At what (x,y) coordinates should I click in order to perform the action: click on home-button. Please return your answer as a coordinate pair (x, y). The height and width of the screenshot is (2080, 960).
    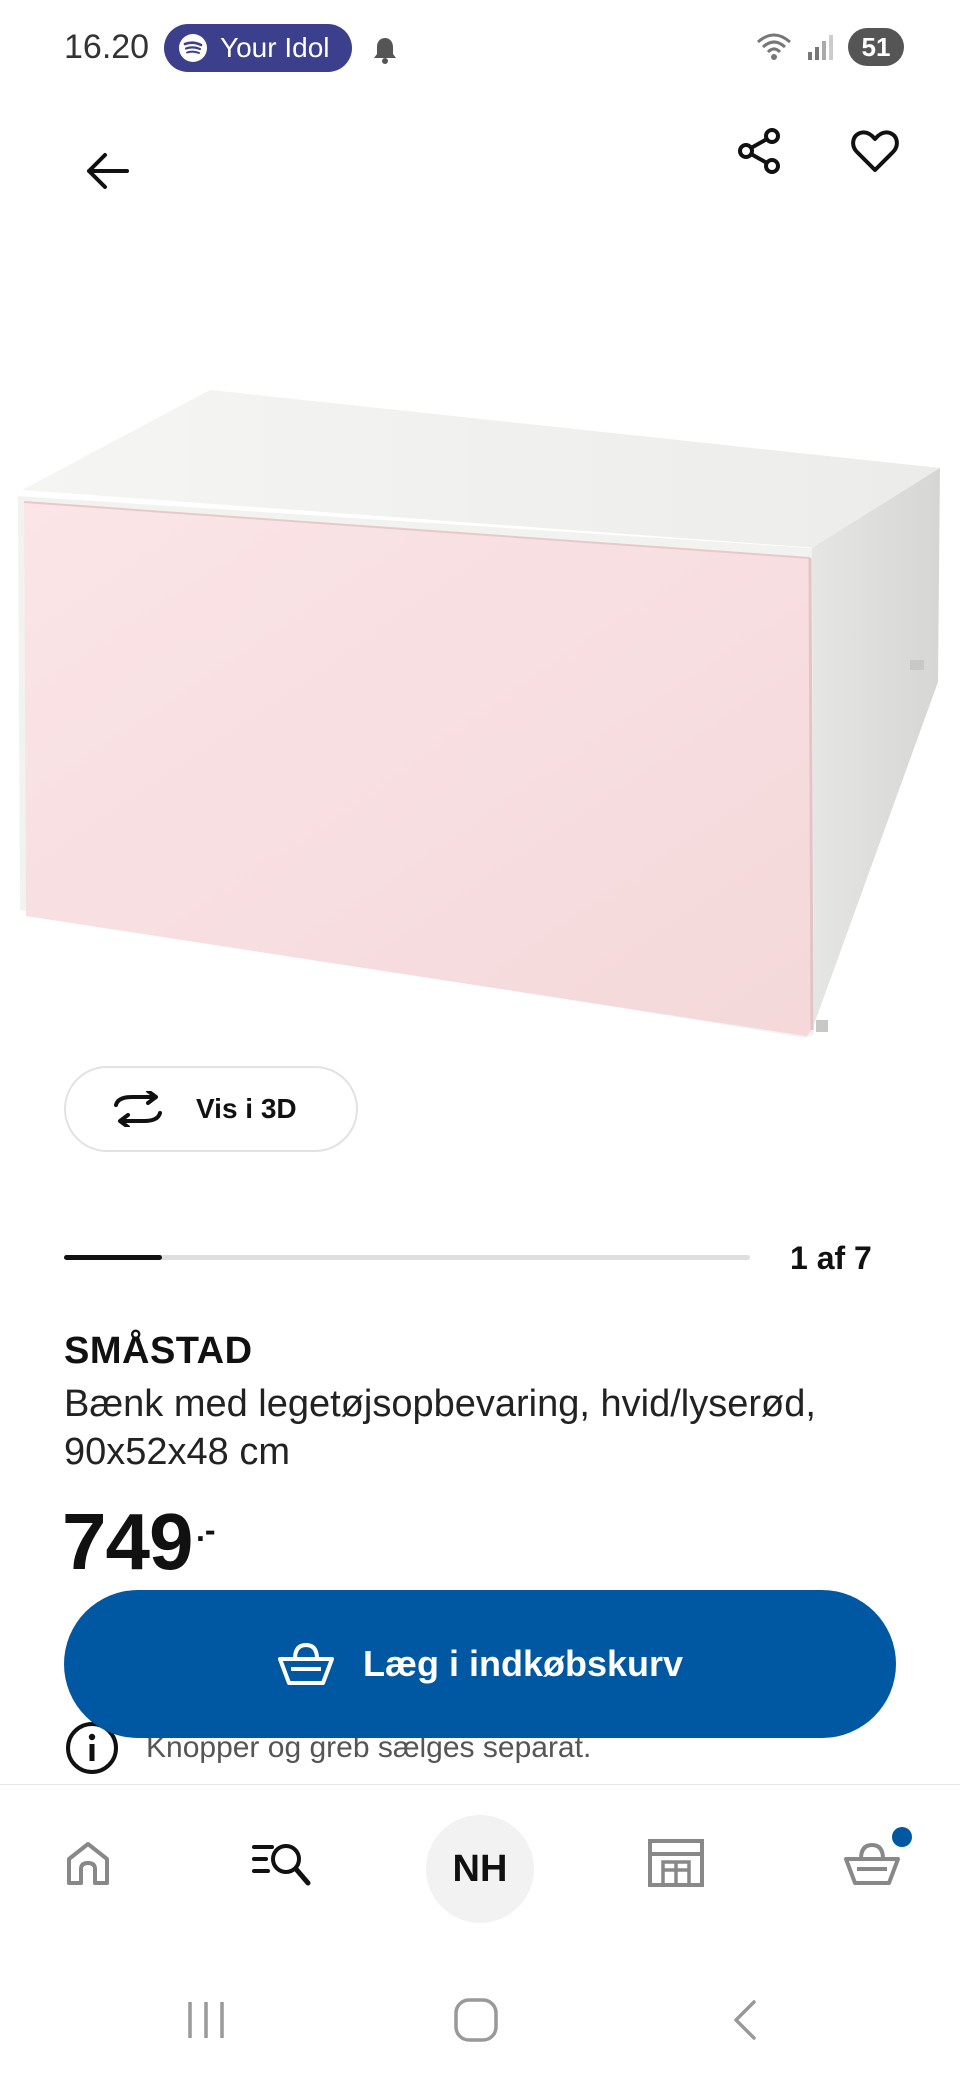
    Looking at the image, I should click on (476, 2020).